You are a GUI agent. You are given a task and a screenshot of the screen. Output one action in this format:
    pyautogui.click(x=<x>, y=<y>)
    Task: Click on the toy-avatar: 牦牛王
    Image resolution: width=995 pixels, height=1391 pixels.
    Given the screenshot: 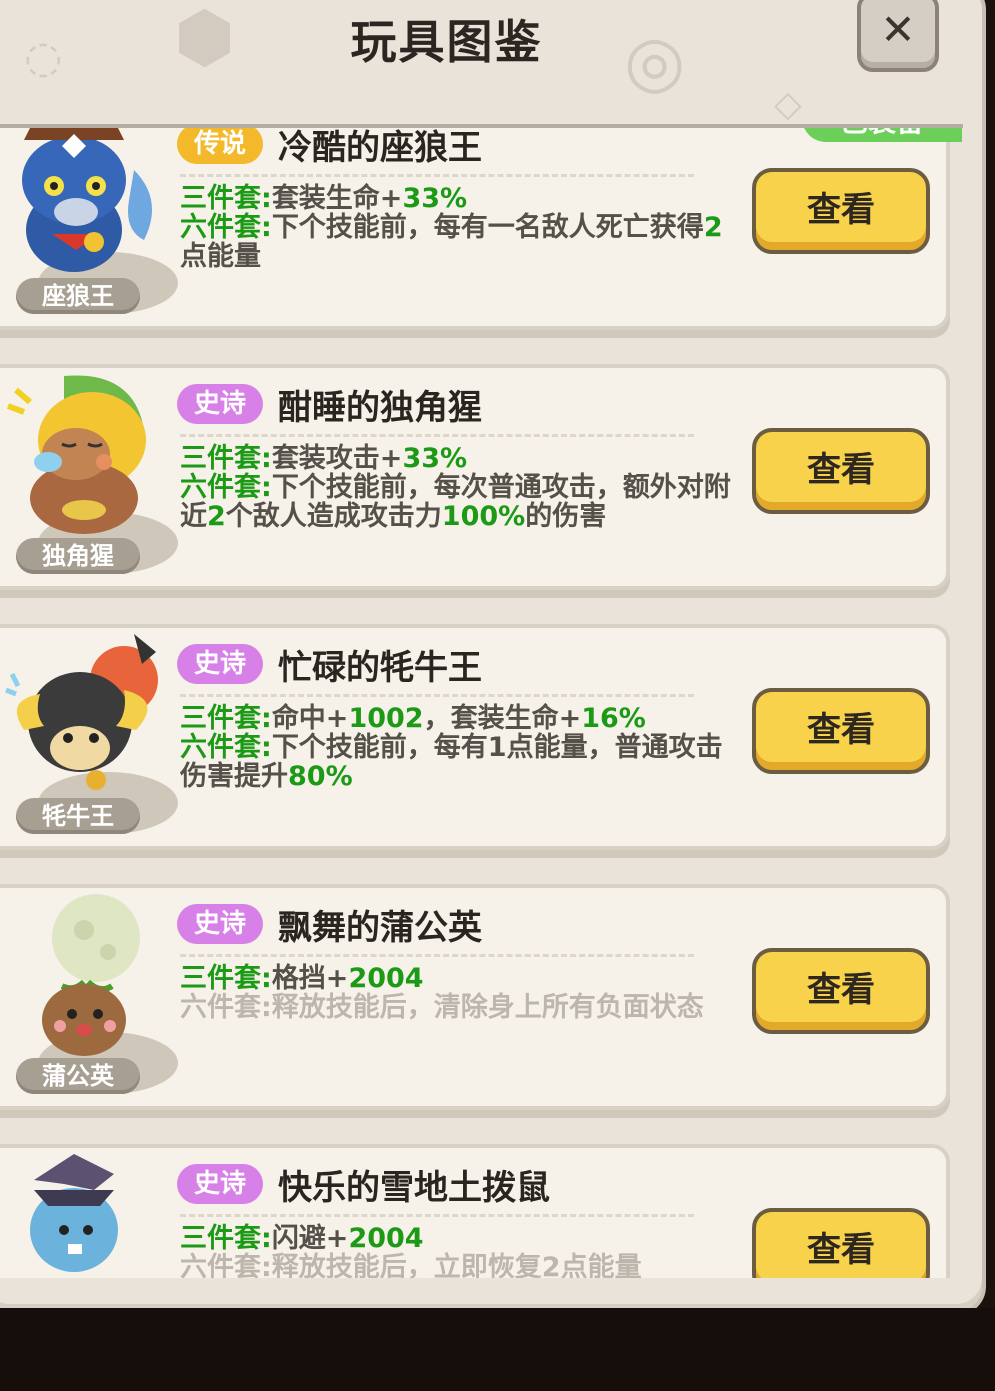 What is the action you would take?
    pyautogui.click(x=91, y=732)
    